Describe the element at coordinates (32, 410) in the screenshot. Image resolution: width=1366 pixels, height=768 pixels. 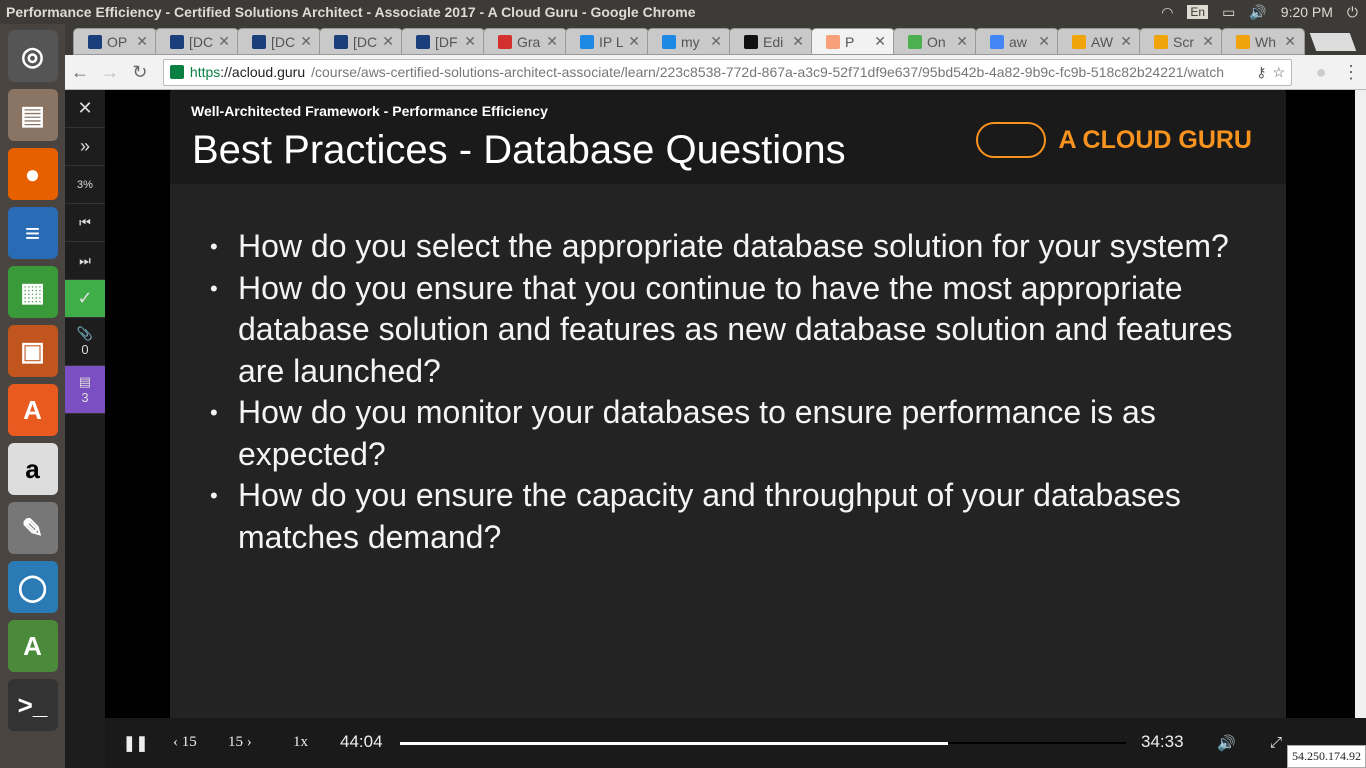
I see `software-center-icon: A` at that location.